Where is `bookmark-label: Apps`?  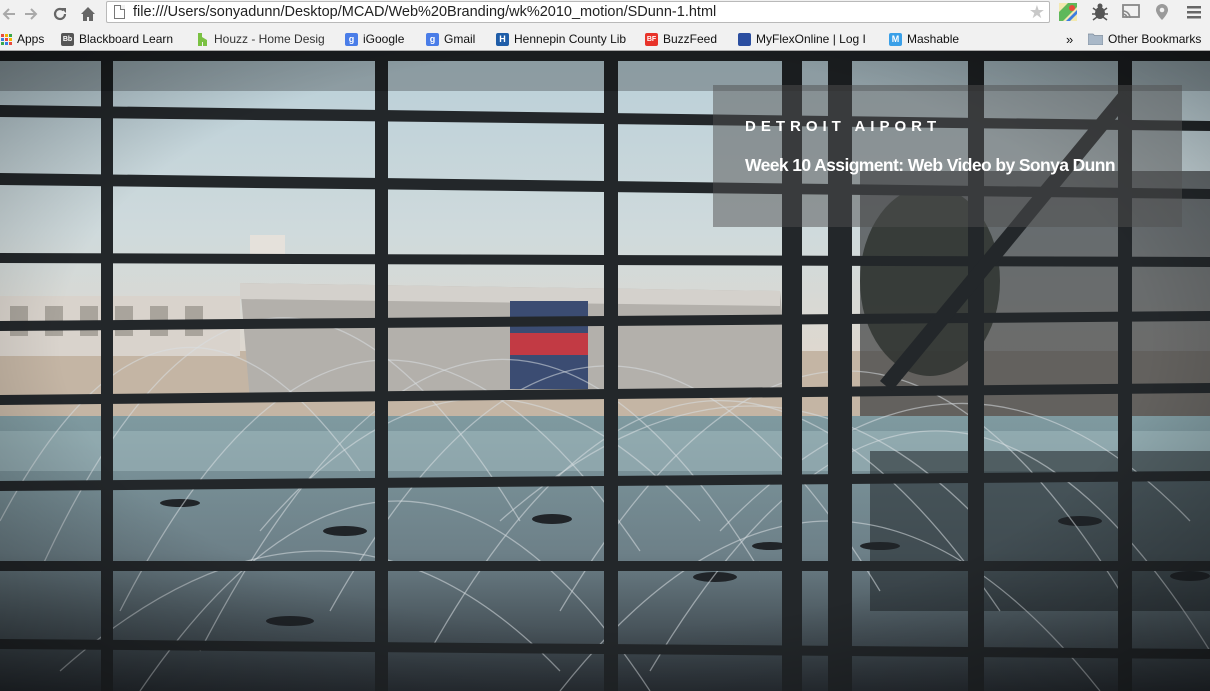
bookmark-label: Apps is located at coordinates (31, 39).